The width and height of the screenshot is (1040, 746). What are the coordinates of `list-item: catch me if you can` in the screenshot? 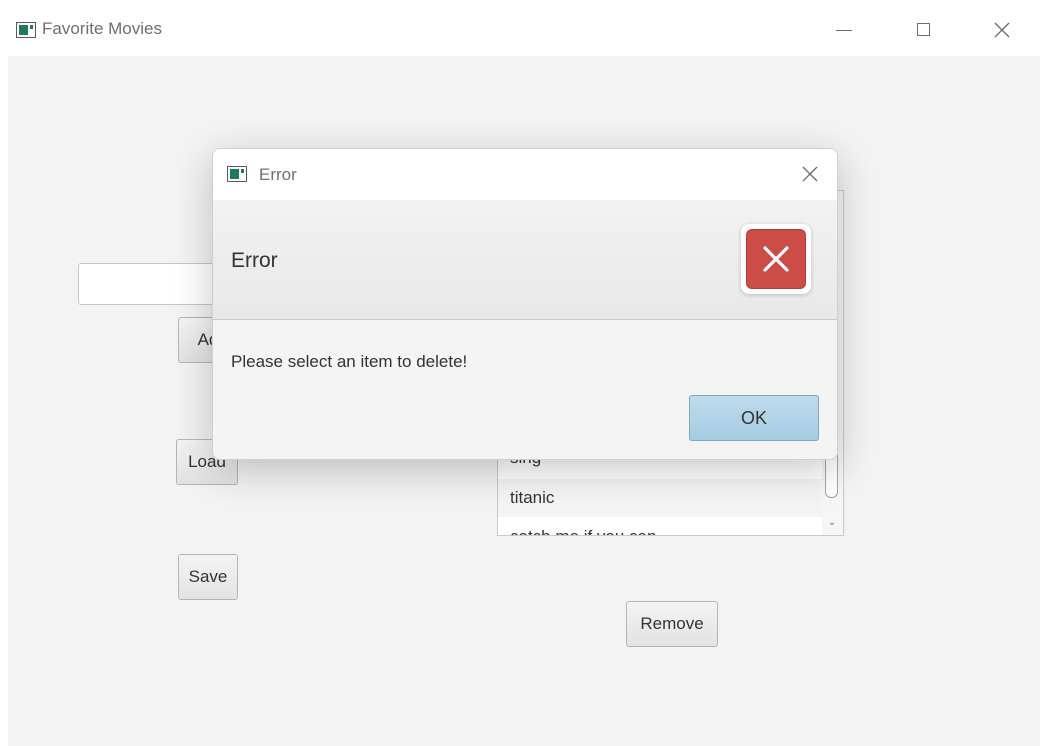 It's located at (660, 526).